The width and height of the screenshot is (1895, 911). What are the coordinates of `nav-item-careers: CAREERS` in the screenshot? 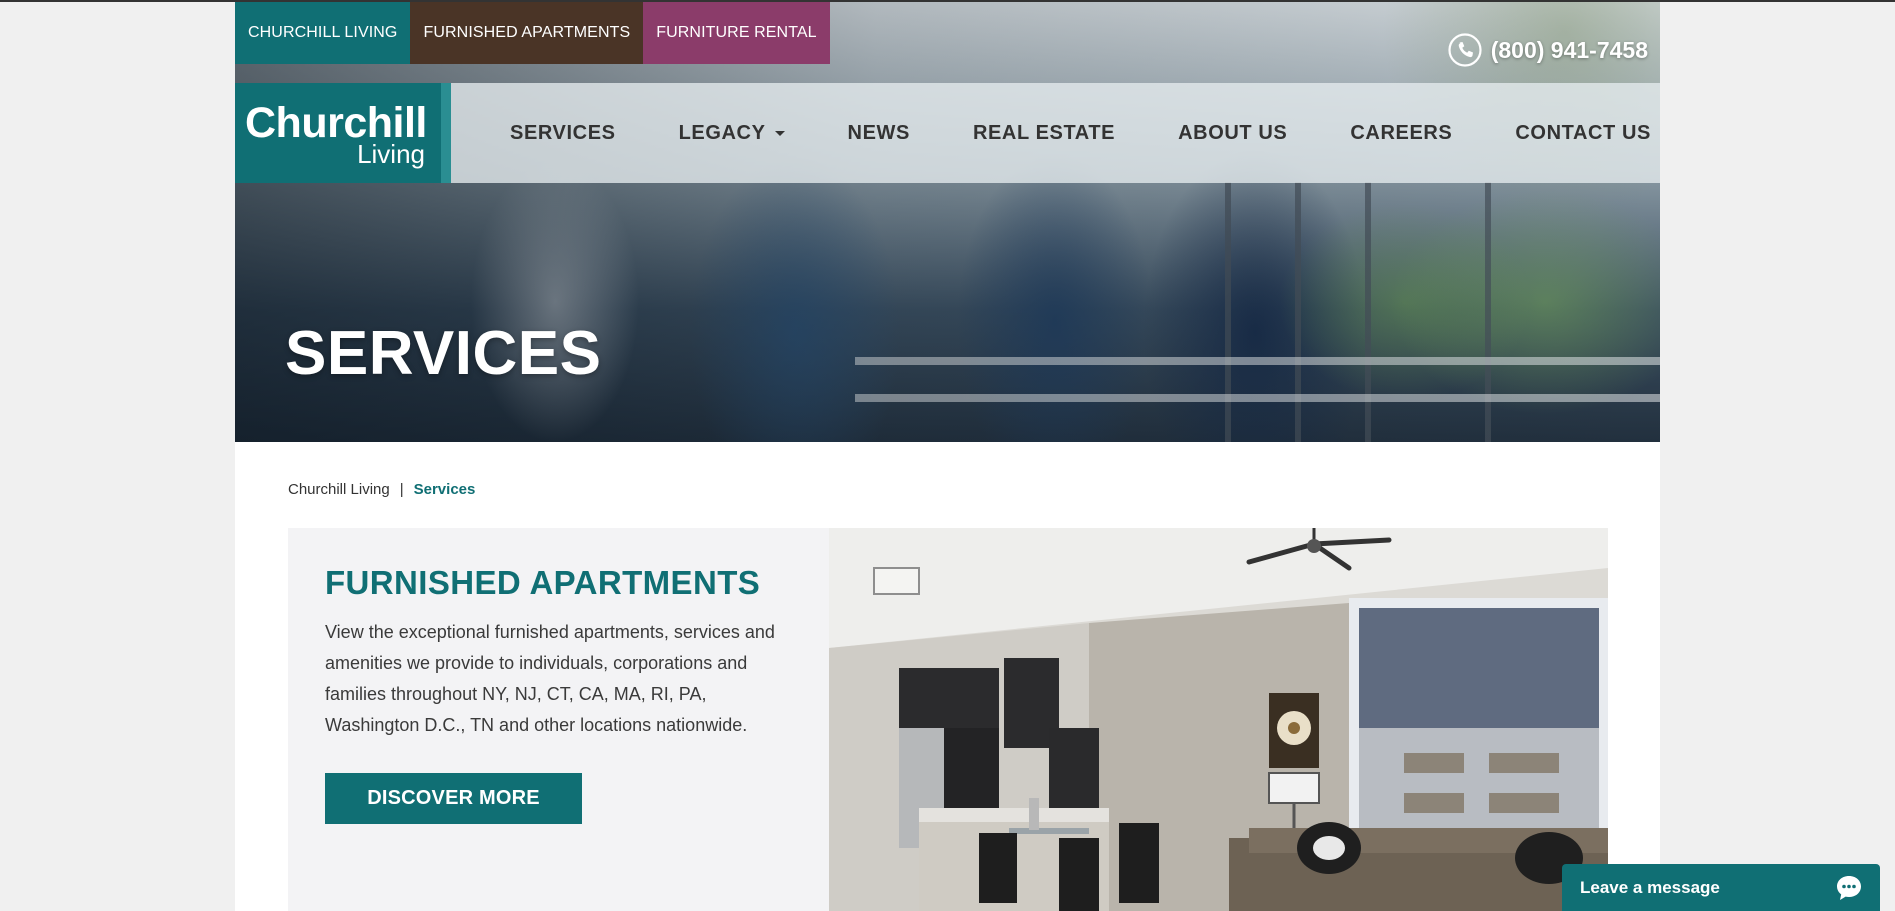 It's located at (1401, 133).